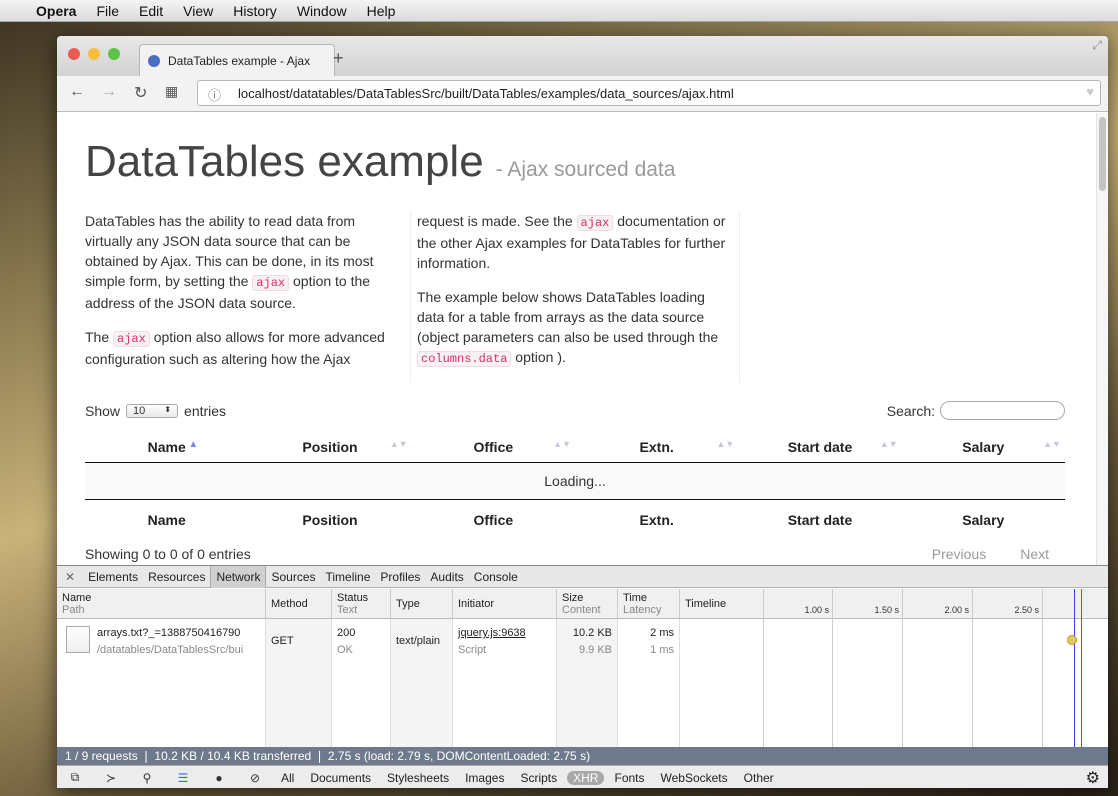 This screenshot has height=796, width=1118. Describe the element at coordinates (219, 778) in the screenshot. I see `record-icon: ●` at that location.